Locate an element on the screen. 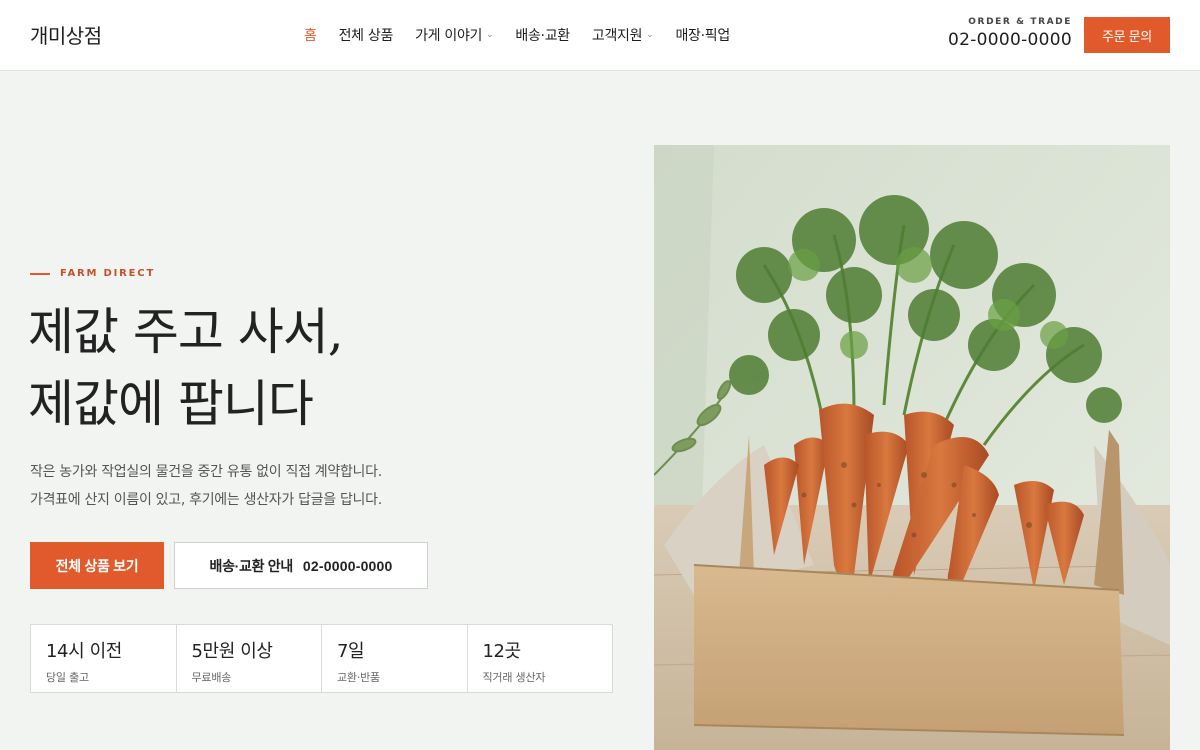  nav-item-customer-support: 고객지원 ⌄ is located at coordinates (623, 35).